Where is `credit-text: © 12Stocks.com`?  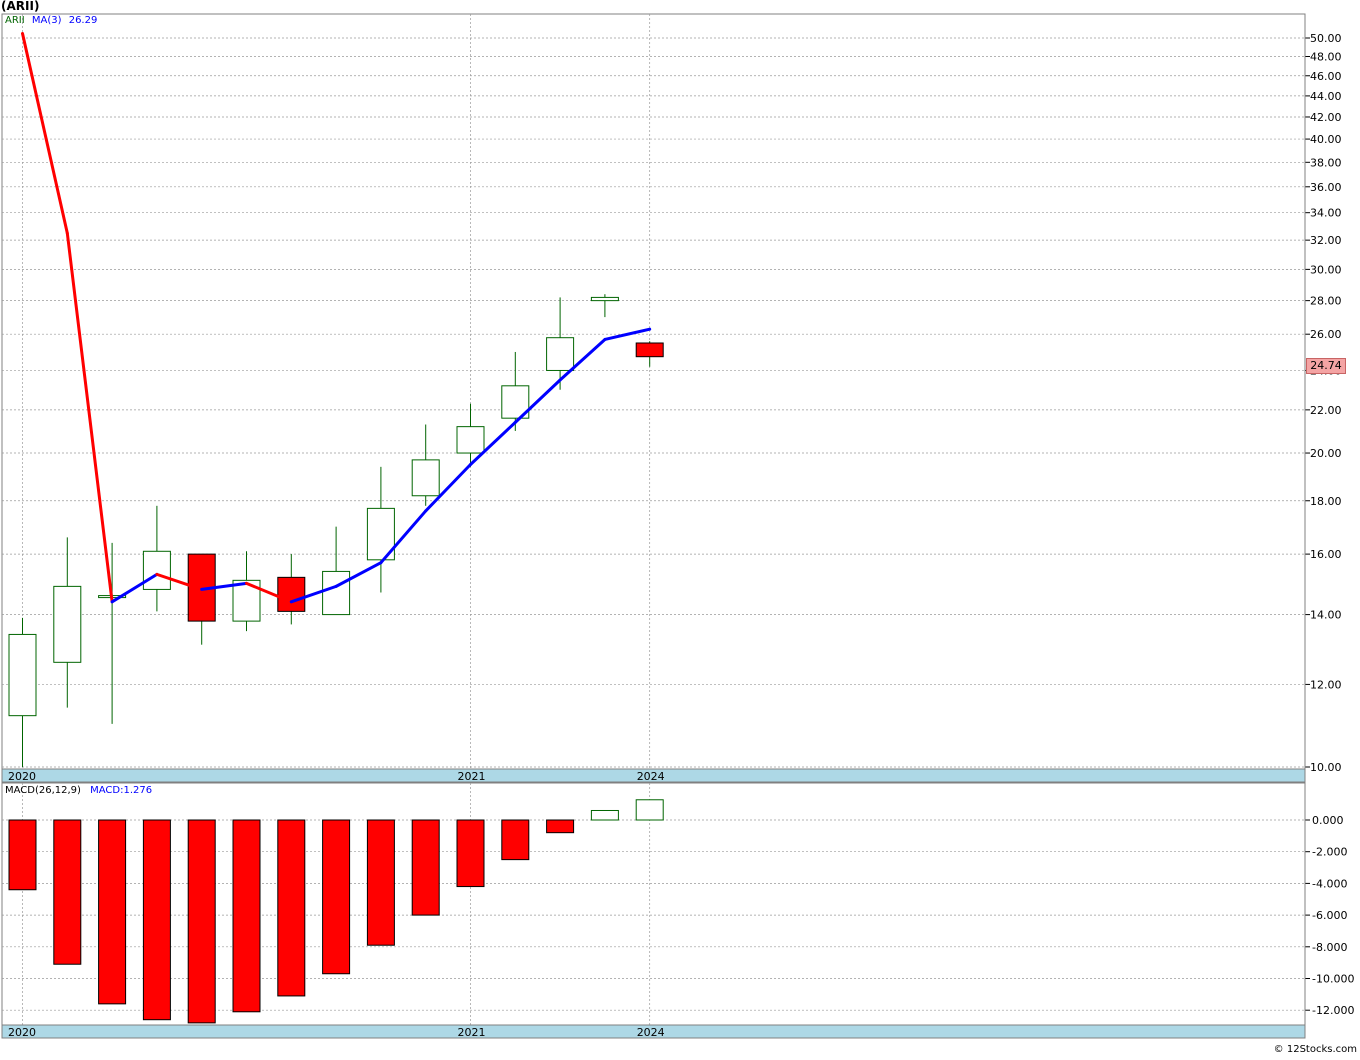
credit-text: © 12Stocks.com is located at coordinates (1315, 1049).